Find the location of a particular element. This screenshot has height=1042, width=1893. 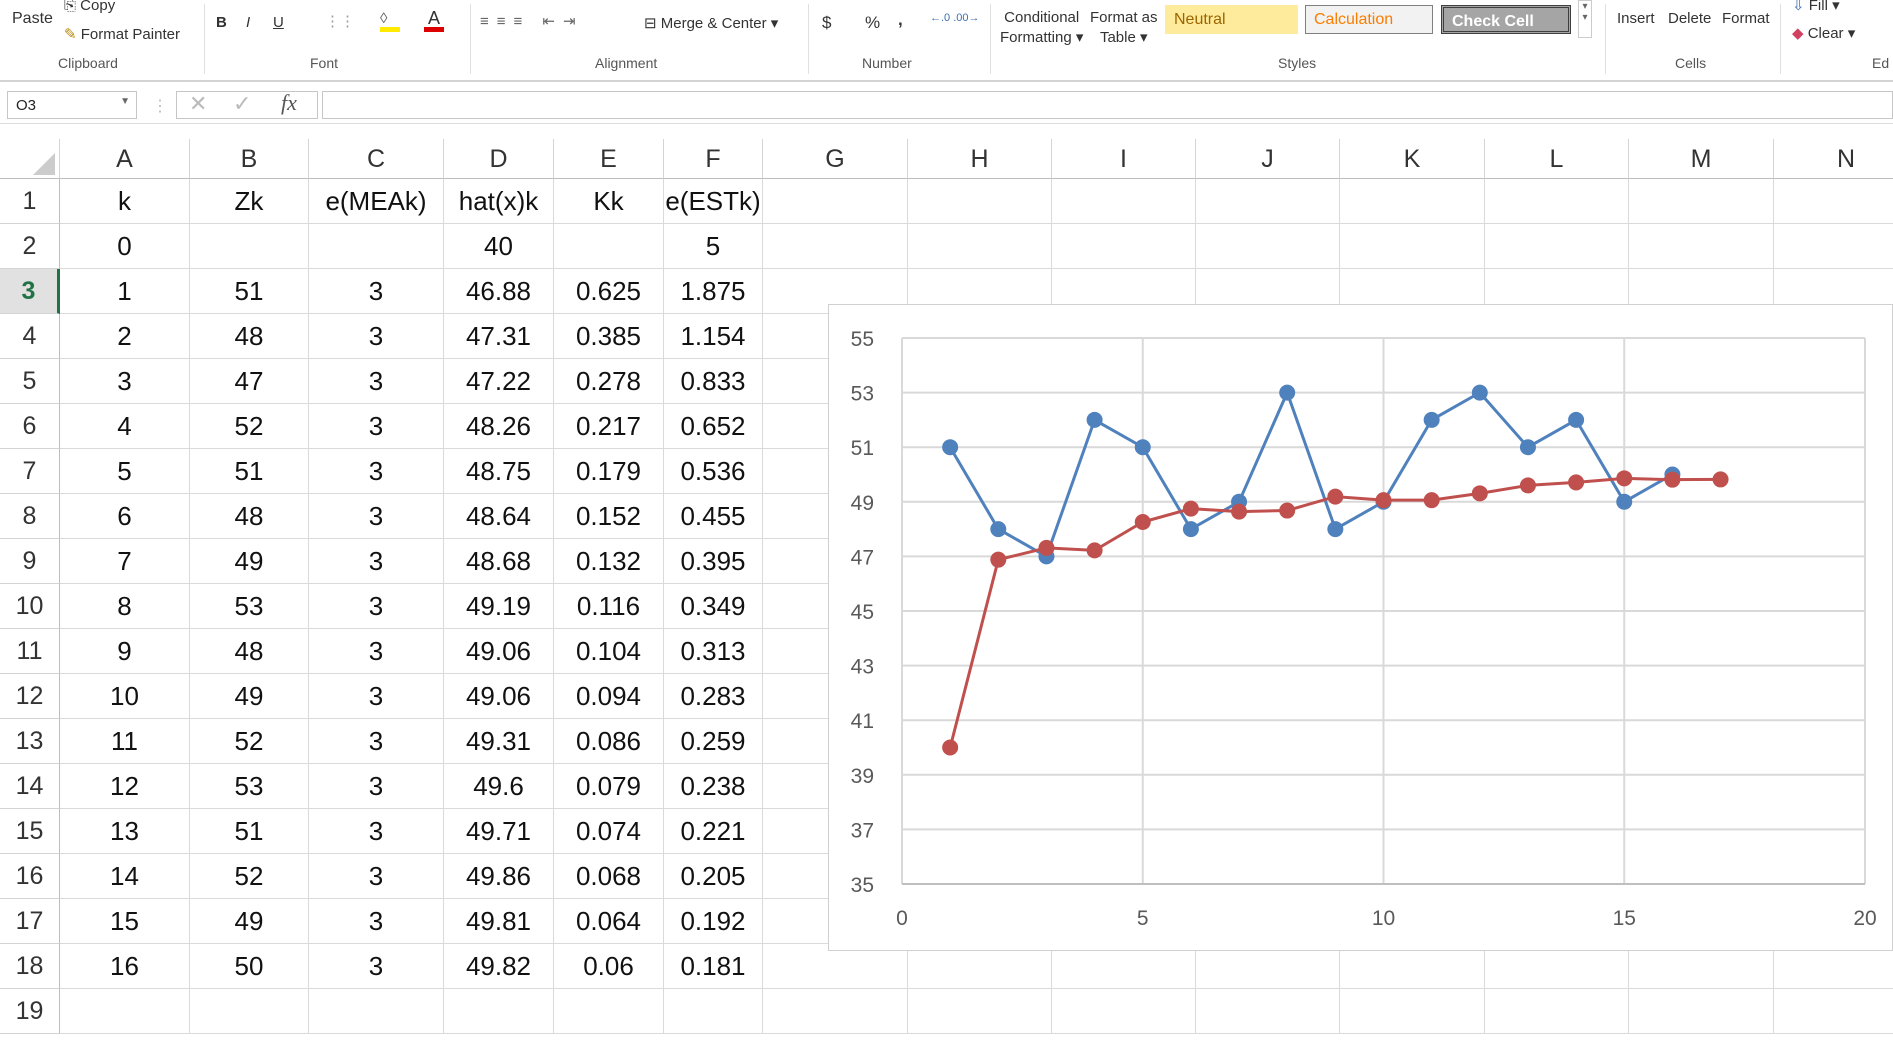

cell-B12: 49 is located at coordinates (249, 696).